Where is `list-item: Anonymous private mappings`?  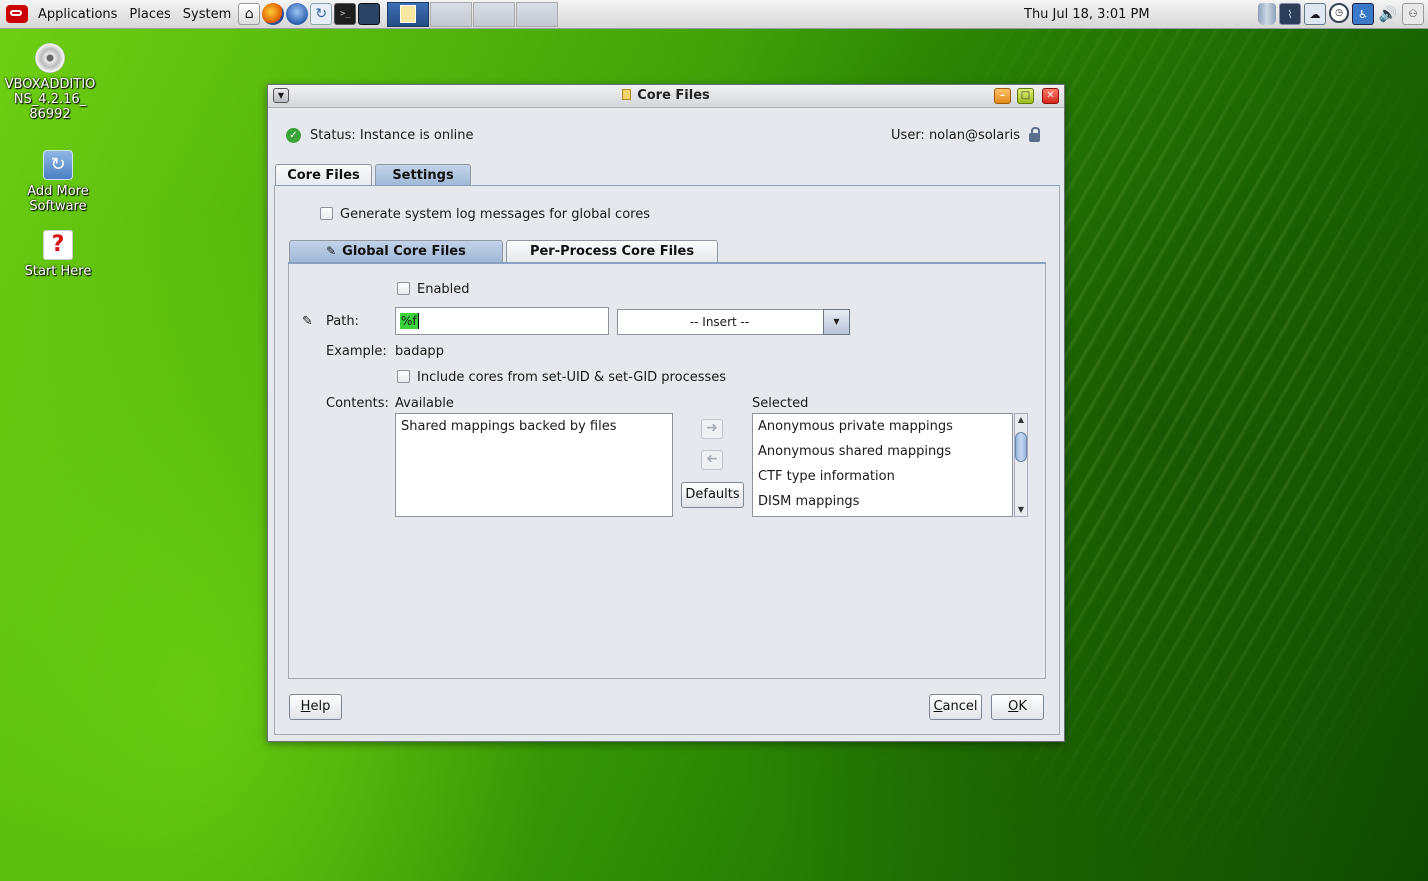
list-item: Anonymous private mappings is located at coordinates (882, 426).